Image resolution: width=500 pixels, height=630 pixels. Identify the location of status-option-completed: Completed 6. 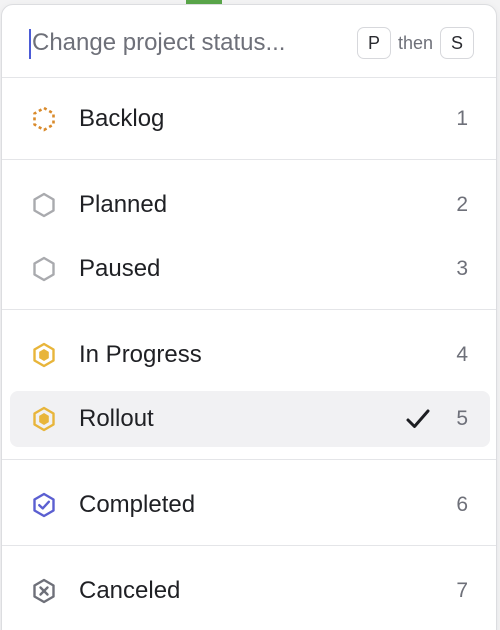
(250, 505).